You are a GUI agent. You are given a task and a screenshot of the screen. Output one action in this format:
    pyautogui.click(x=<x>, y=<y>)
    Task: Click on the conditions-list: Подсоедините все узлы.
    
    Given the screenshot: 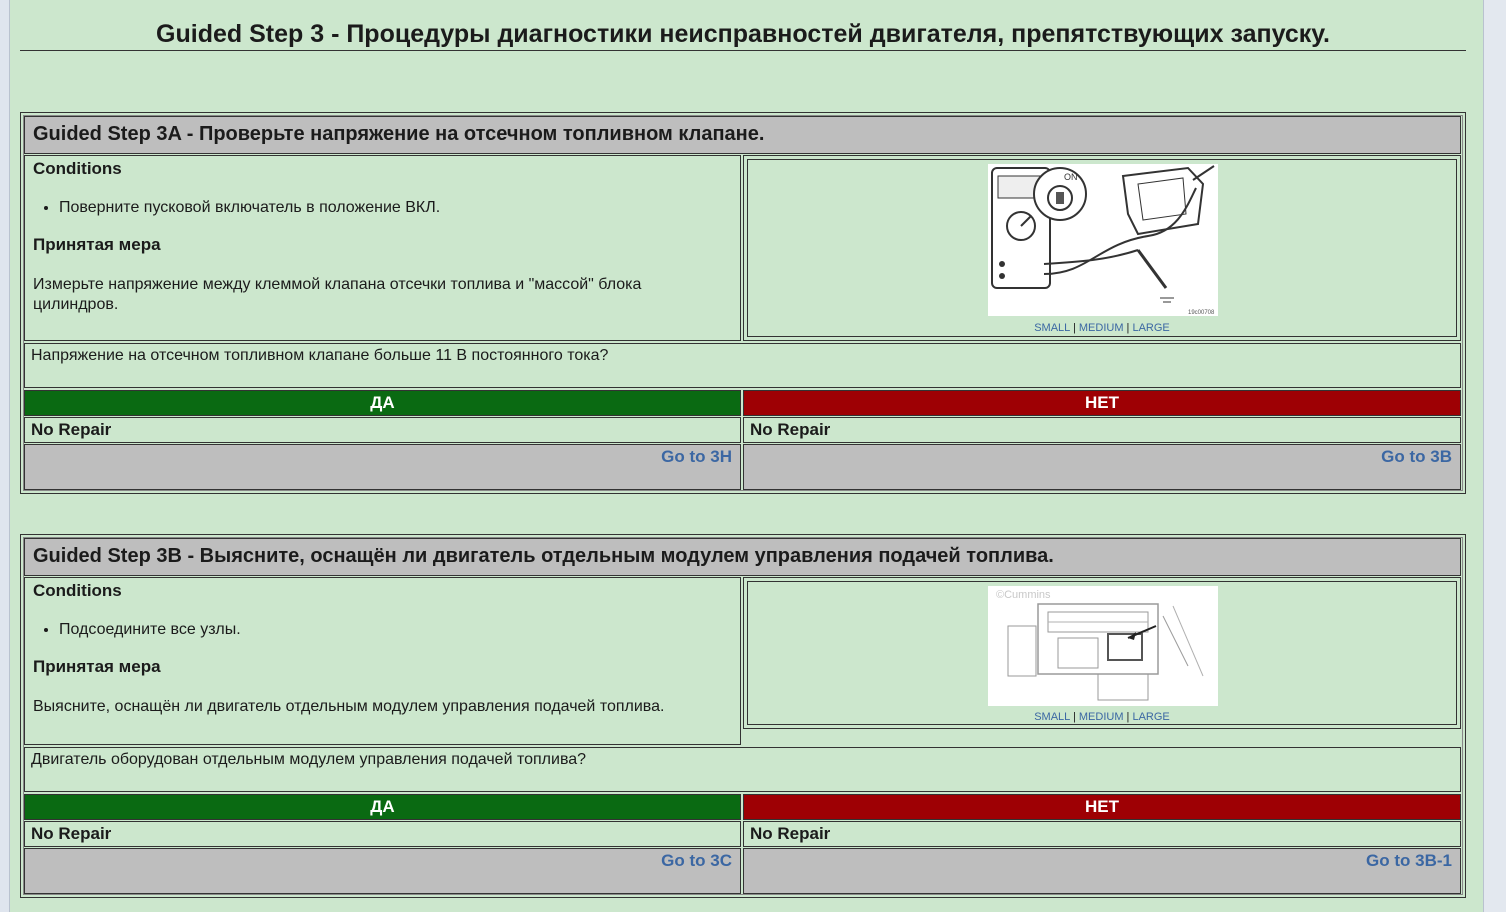 What is the action you would take?
    pyautogui.click(x=386, y=630)
    